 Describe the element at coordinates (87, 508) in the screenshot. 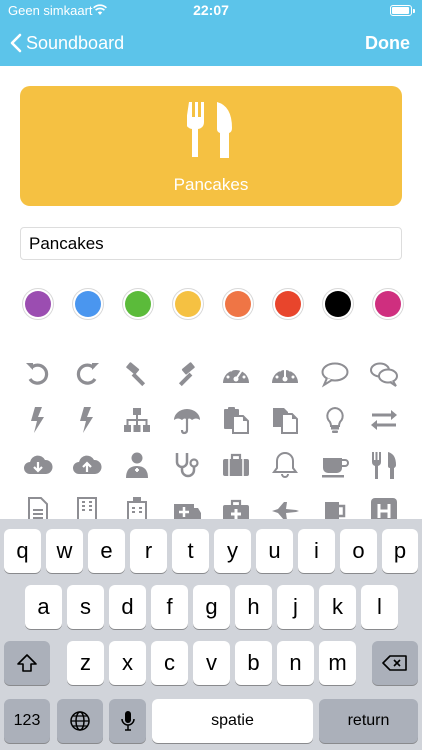

I see `building-icon` at that location.